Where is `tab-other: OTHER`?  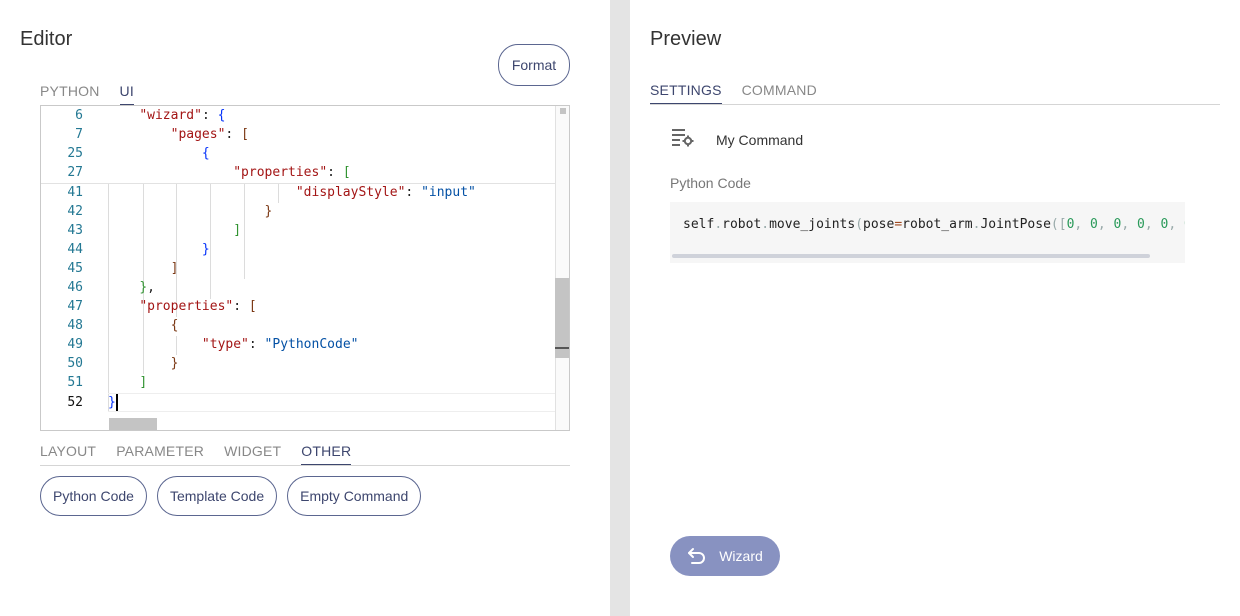 tab-other: OTHER is located at coordinates (326, 454).